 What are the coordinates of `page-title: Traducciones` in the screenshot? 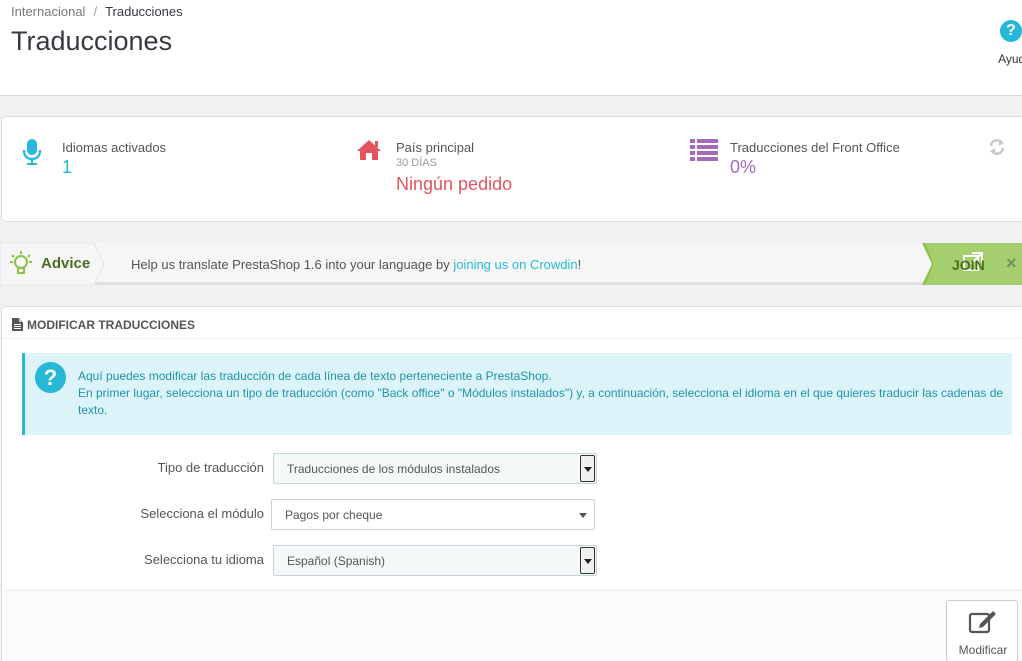 It's located at (92, 41).